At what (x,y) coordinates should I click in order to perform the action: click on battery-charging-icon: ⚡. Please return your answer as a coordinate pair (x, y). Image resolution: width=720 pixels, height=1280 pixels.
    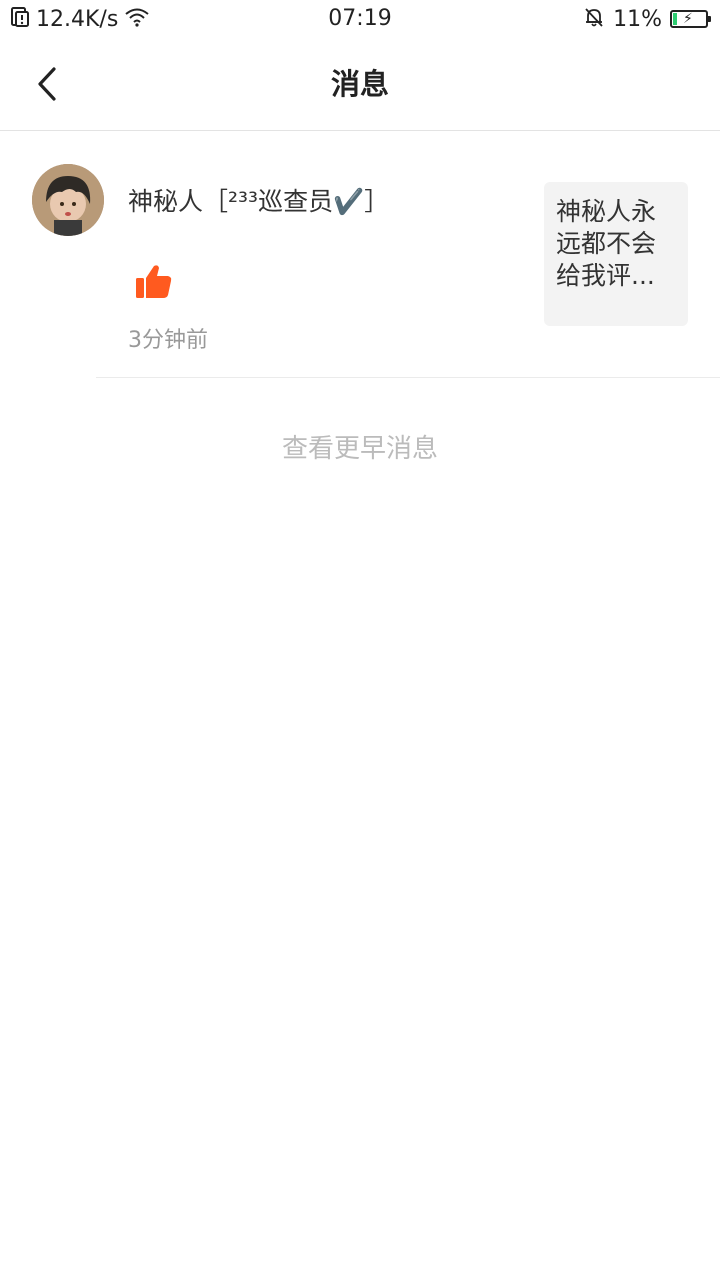
    Looking at the image, I should click on (690, 19).